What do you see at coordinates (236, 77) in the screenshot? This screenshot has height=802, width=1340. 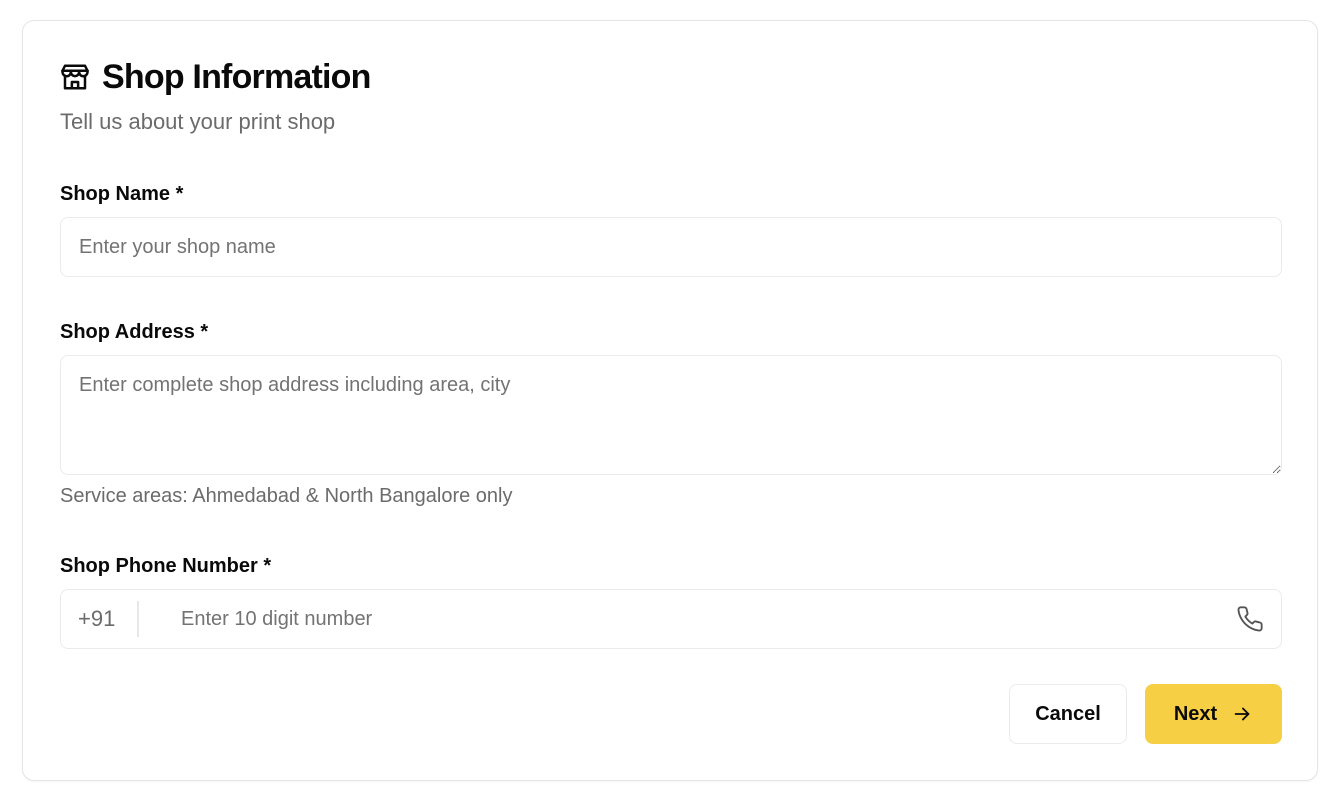 I see `page-title: Shop Information` at bounding box center [236, 77].